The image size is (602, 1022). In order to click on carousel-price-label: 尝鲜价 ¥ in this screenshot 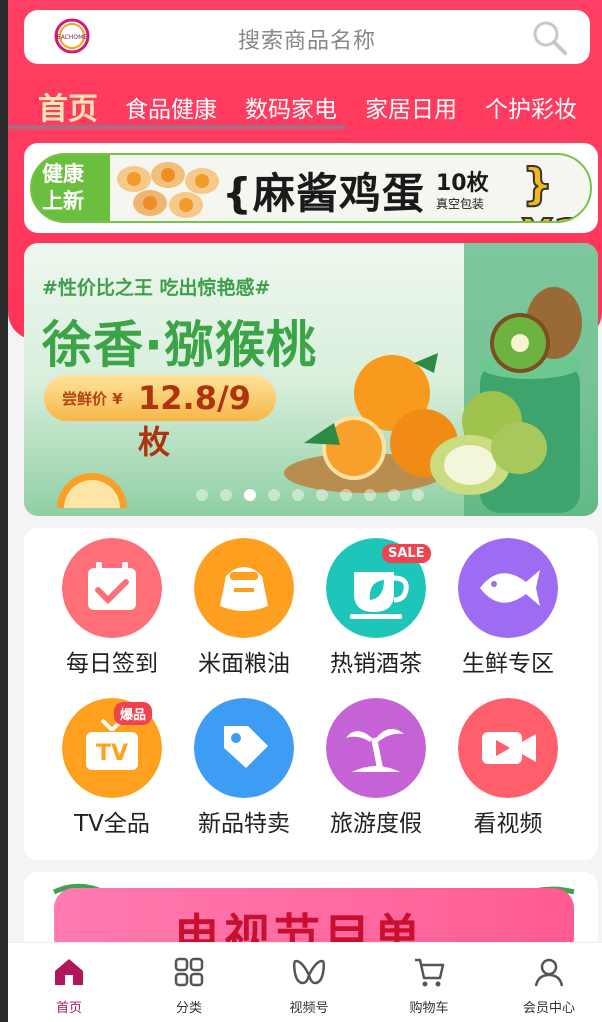, I will do `click(92, 399)`.